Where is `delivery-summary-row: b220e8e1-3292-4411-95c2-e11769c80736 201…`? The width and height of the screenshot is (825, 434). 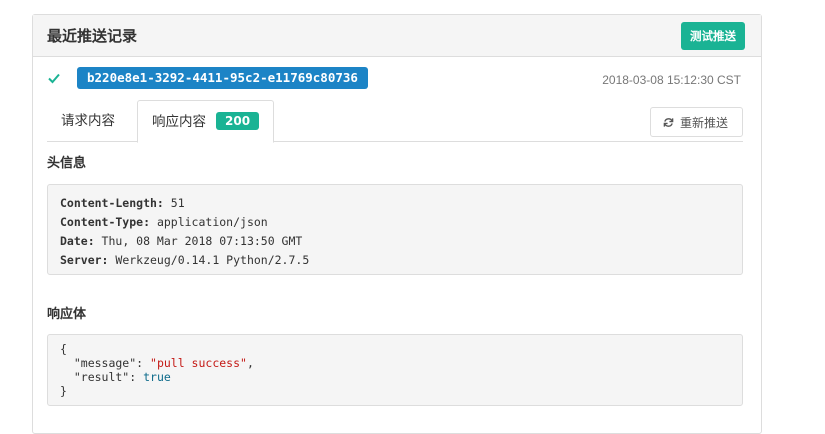
delivery-summary-row: b220e8e1-3292-4411-95c2-e11769c80736 201… is located at coordinates (397, 81).